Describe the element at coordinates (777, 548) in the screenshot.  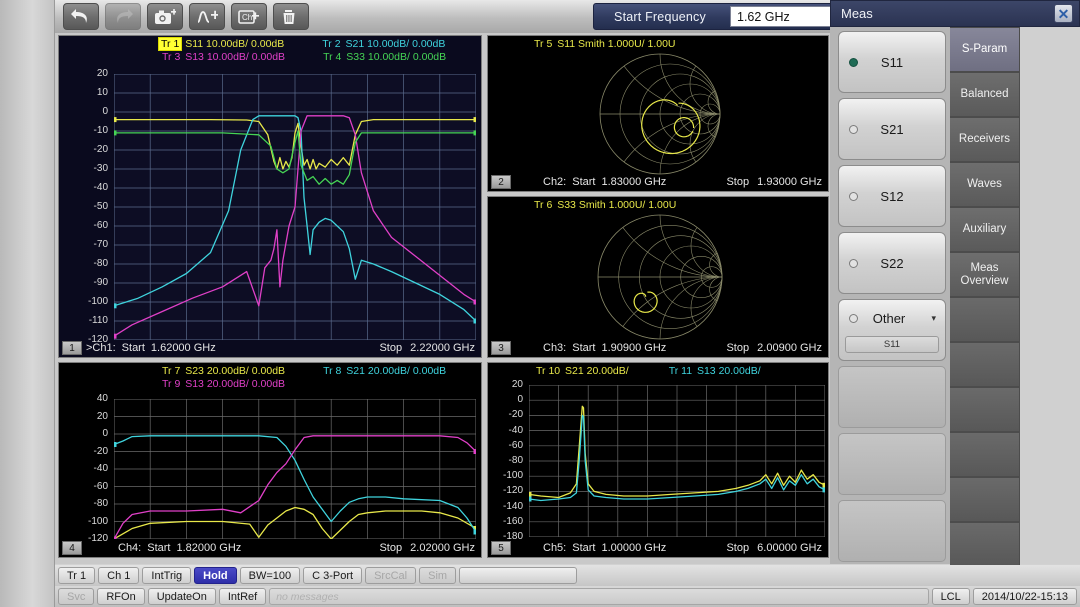
I see `stop-group: Stop 6.00000 GHz` at that location.